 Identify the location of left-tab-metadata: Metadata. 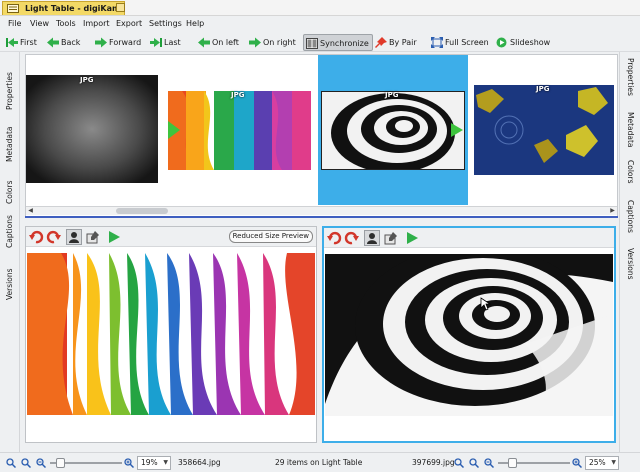
(9, 144).